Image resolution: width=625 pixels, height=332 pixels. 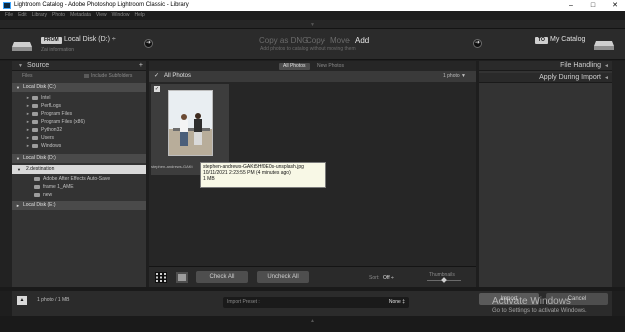 What do you see at coordinates (20, 66) in the screenshot?
I see `collapse-triangle-icon: ▼` at bounding box center [20, 66].